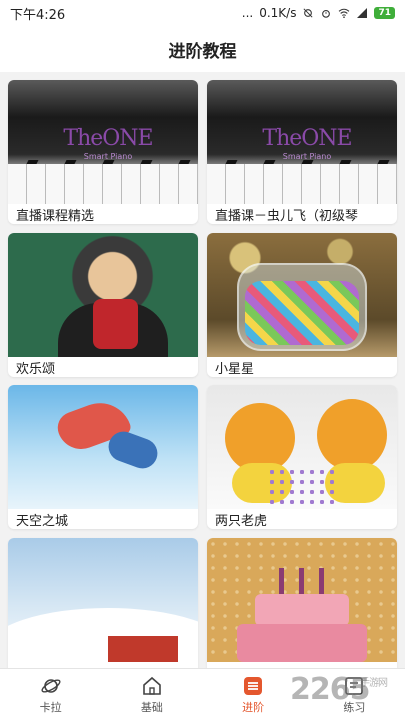  Describe the element at coordinates (278, 13) in the screenshot. I see `network-speed: 0.1K/s` at that location.